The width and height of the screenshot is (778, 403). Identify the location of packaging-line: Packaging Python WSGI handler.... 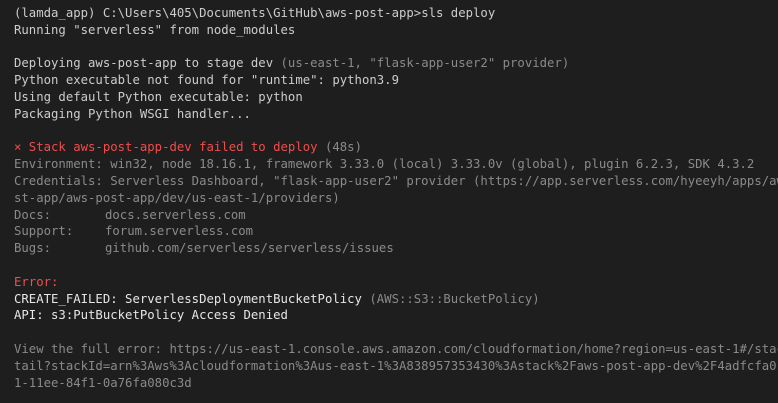
(132, 113).